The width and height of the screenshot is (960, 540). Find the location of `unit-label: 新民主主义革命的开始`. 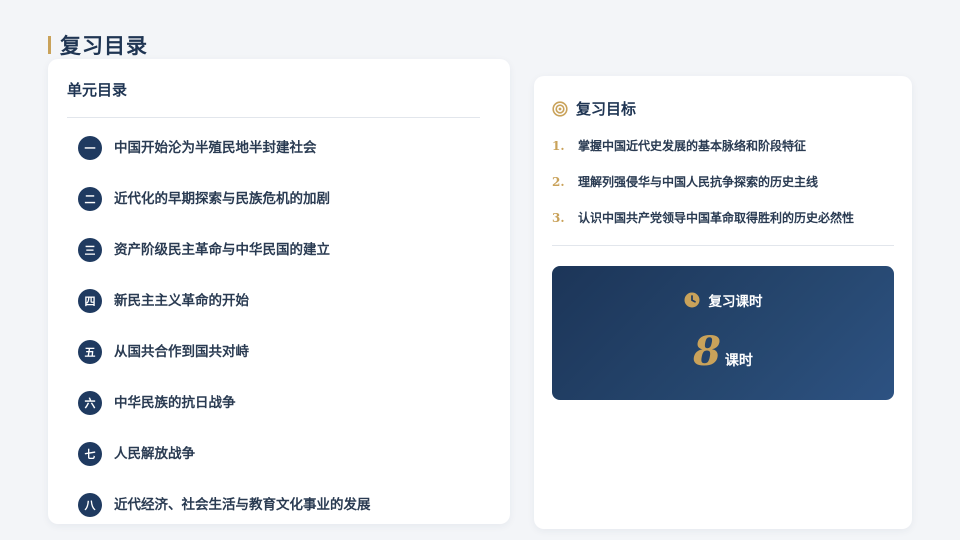

unit-label: 新民主主义革命的开始 is located at coordinates (181, 301).